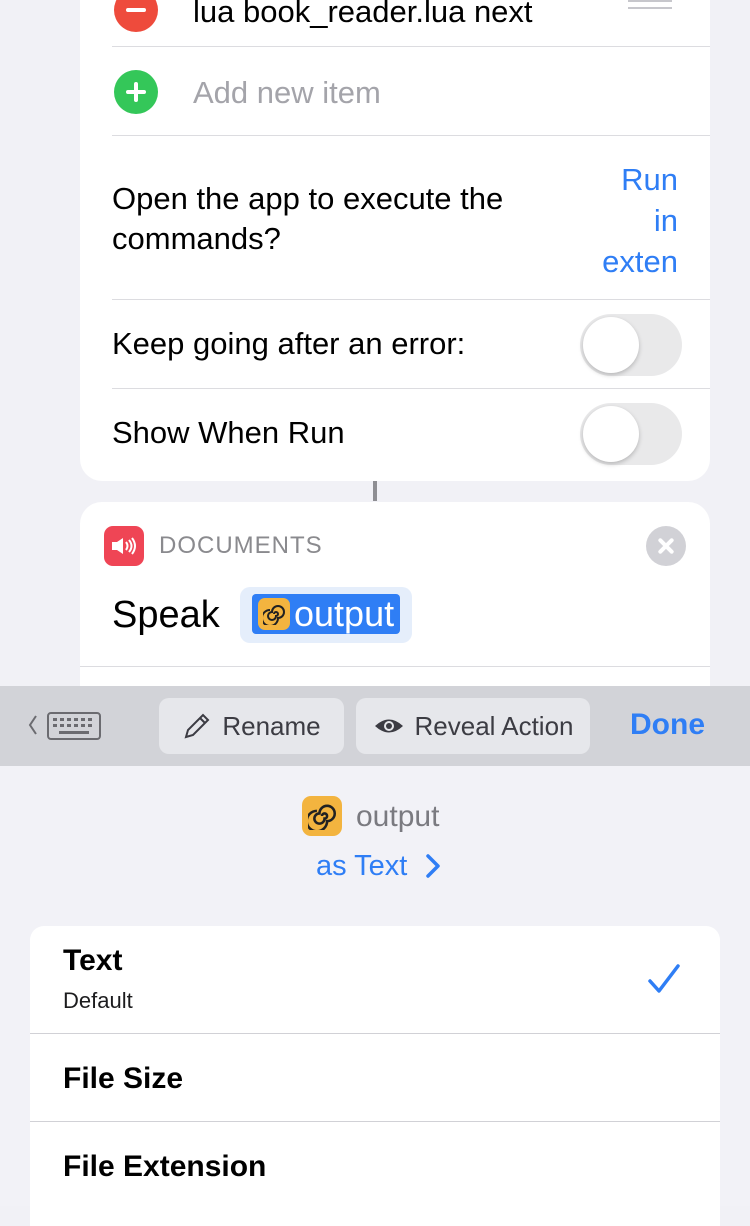 The image size is (750, 1226). What do you see at coordinates (251, 726) in the screenshot?
I see `rename-button: Rename` at bounding box center [251, 726].